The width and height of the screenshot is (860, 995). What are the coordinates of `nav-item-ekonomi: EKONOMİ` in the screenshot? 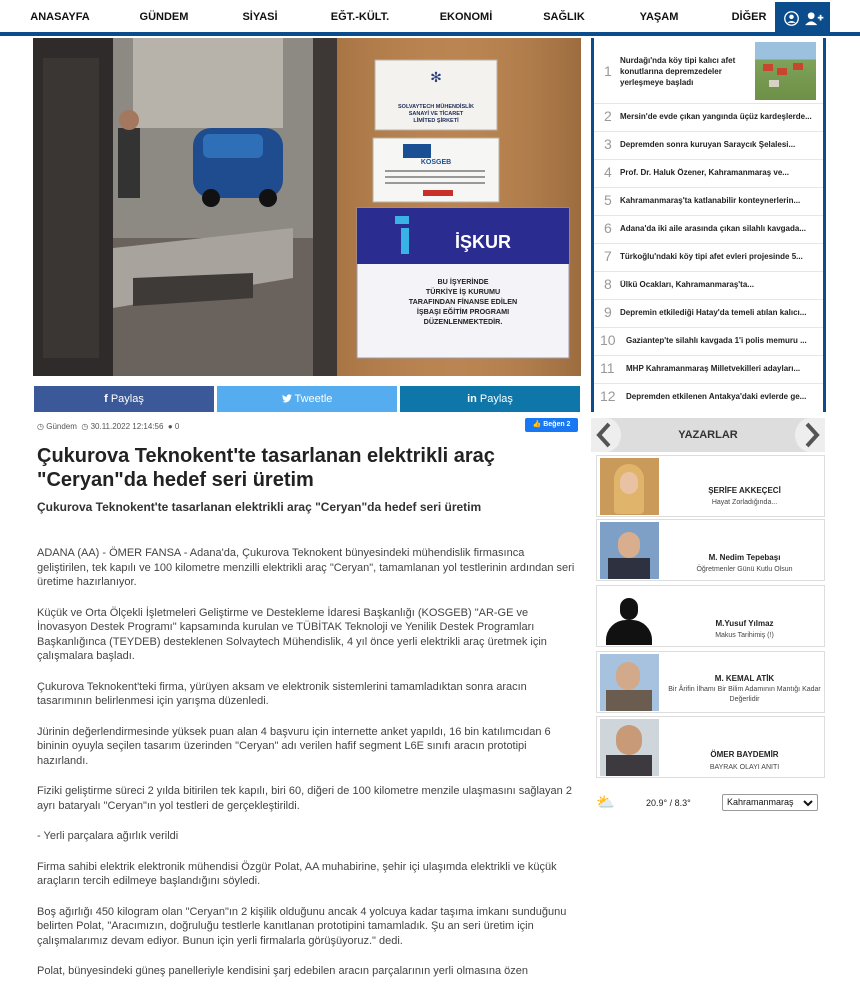 It's located at (466, 16).